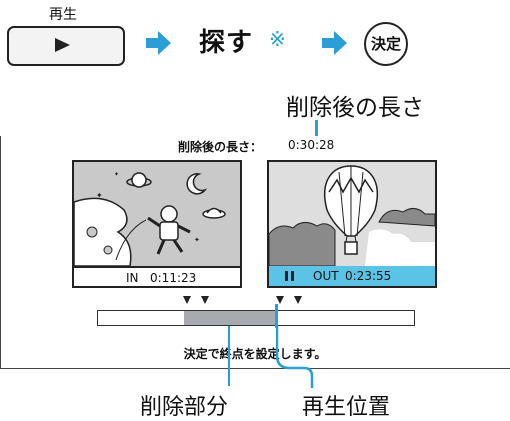 The image size is (510, 421). I want to click on callout-length-after-delete: 削除後の長さ, so click(355, 108).